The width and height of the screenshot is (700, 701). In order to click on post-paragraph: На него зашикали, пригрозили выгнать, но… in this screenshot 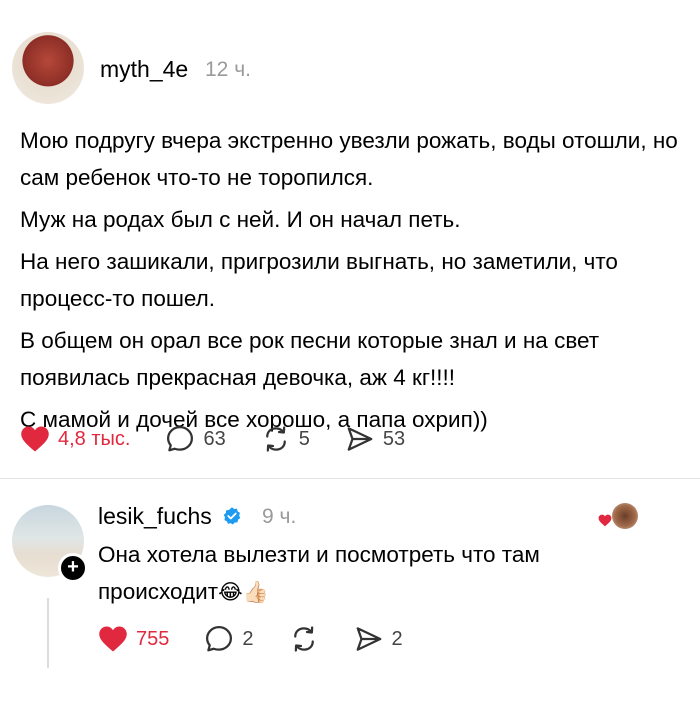, I will do `click(319, 280)`.